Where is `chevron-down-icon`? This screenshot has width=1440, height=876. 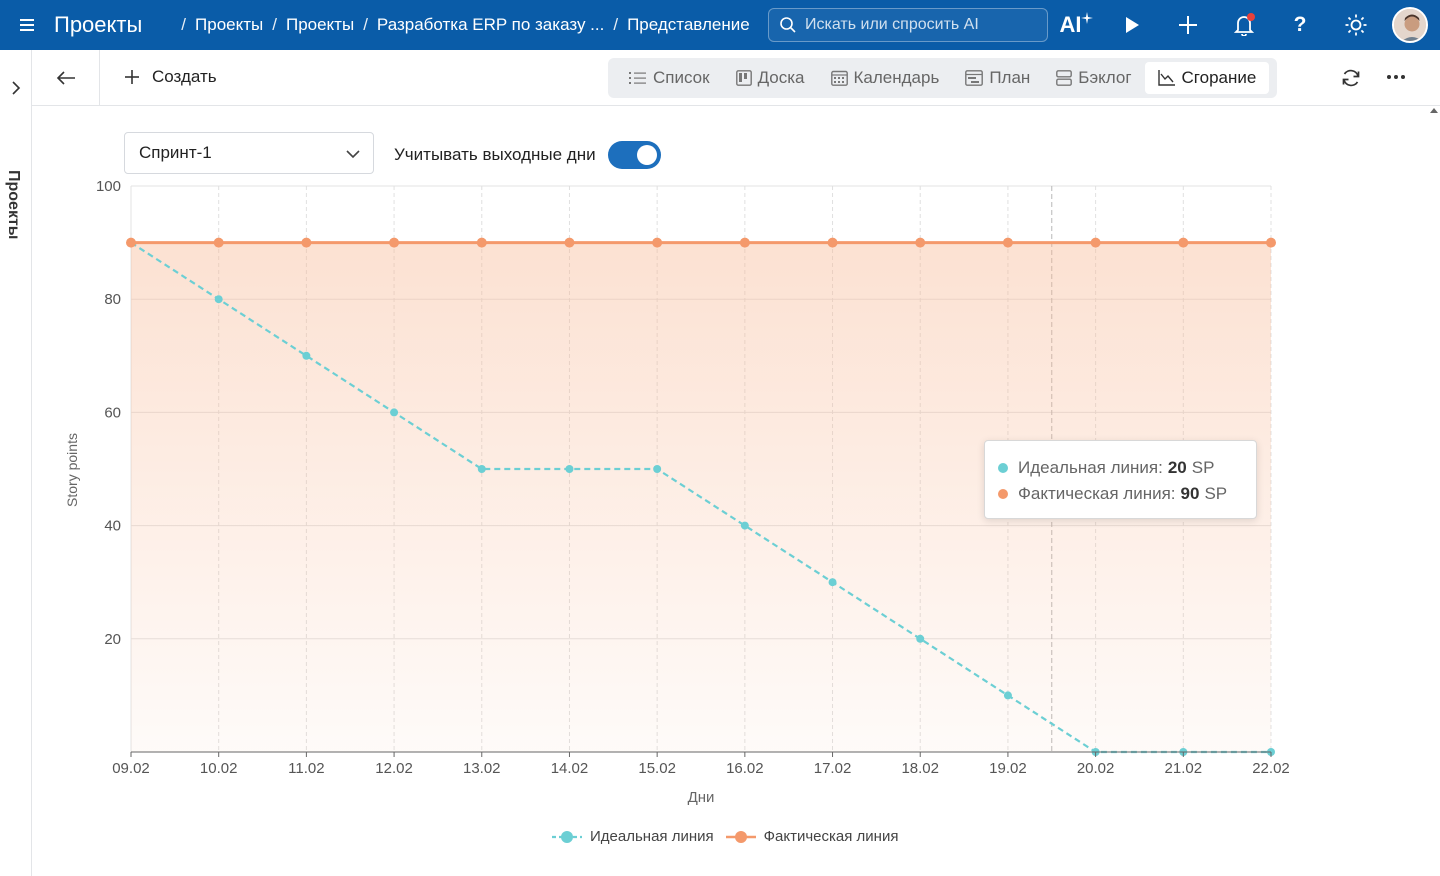 chevron-down-icon is located at coordinates (353, 154).